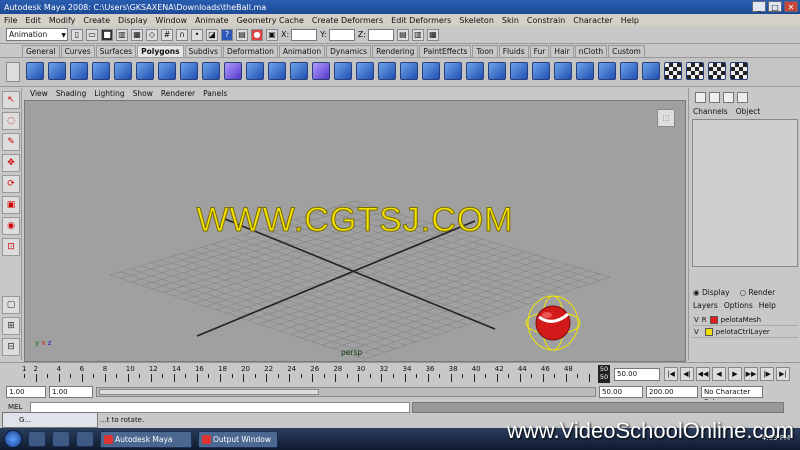  Describe the element at coordinates (604, 374) in the screenshot. I see `current-frame-marker: 50 50` at that location.